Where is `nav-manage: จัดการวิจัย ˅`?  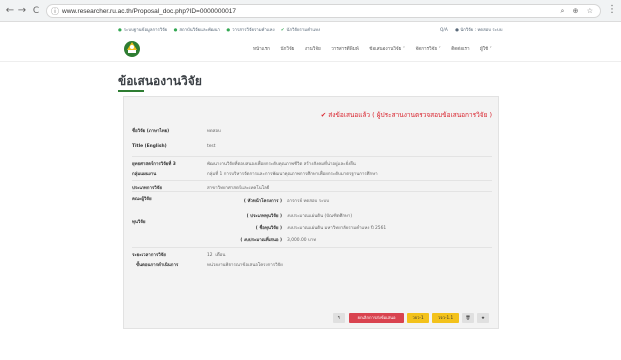
nav-manage: จัดการวิจัย ˅ is located at coordinates (428, 49).